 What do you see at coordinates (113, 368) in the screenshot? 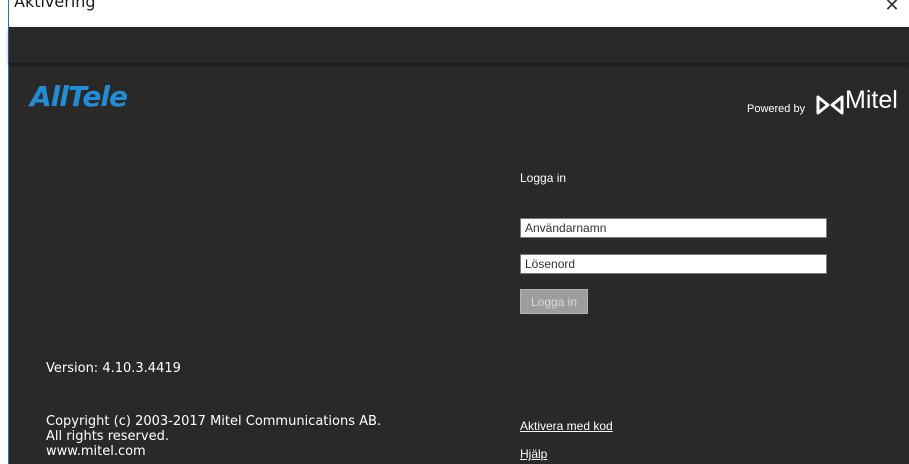
I see `version-label: Version: 4.10.3.4419` at bounding box center [113, 368].